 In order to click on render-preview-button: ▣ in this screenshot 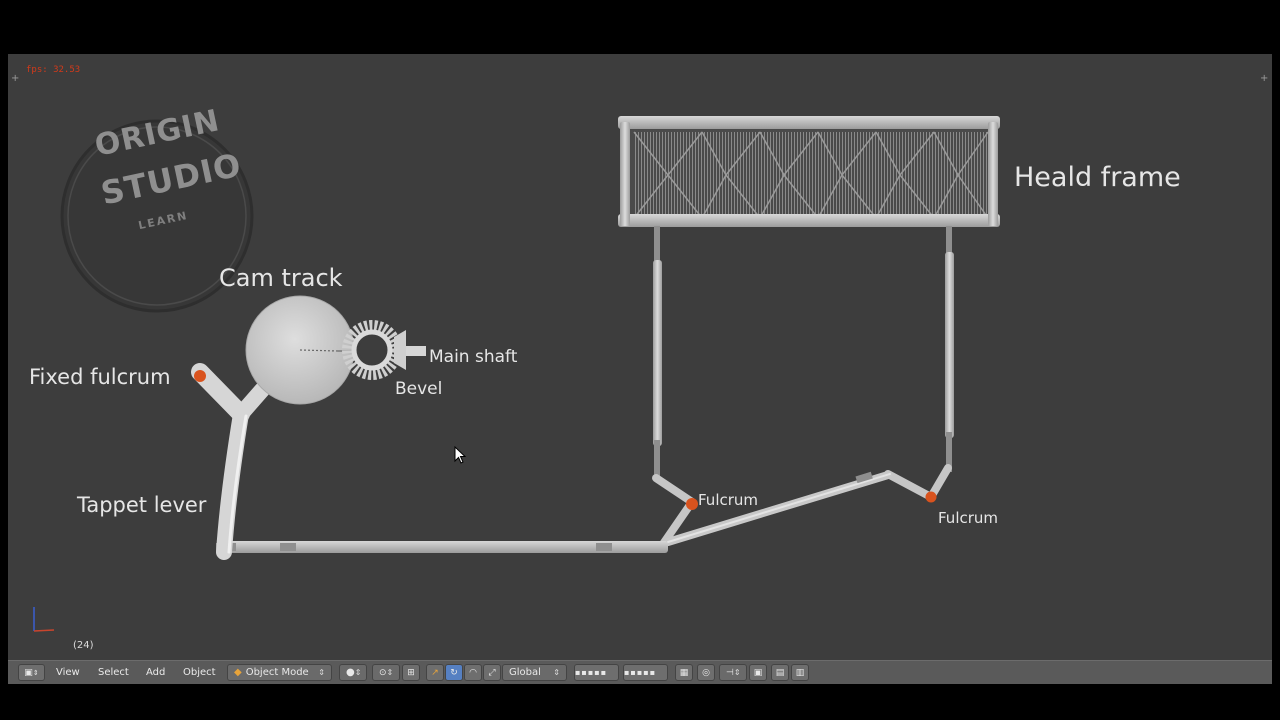, I will do `click(758, 672)`.